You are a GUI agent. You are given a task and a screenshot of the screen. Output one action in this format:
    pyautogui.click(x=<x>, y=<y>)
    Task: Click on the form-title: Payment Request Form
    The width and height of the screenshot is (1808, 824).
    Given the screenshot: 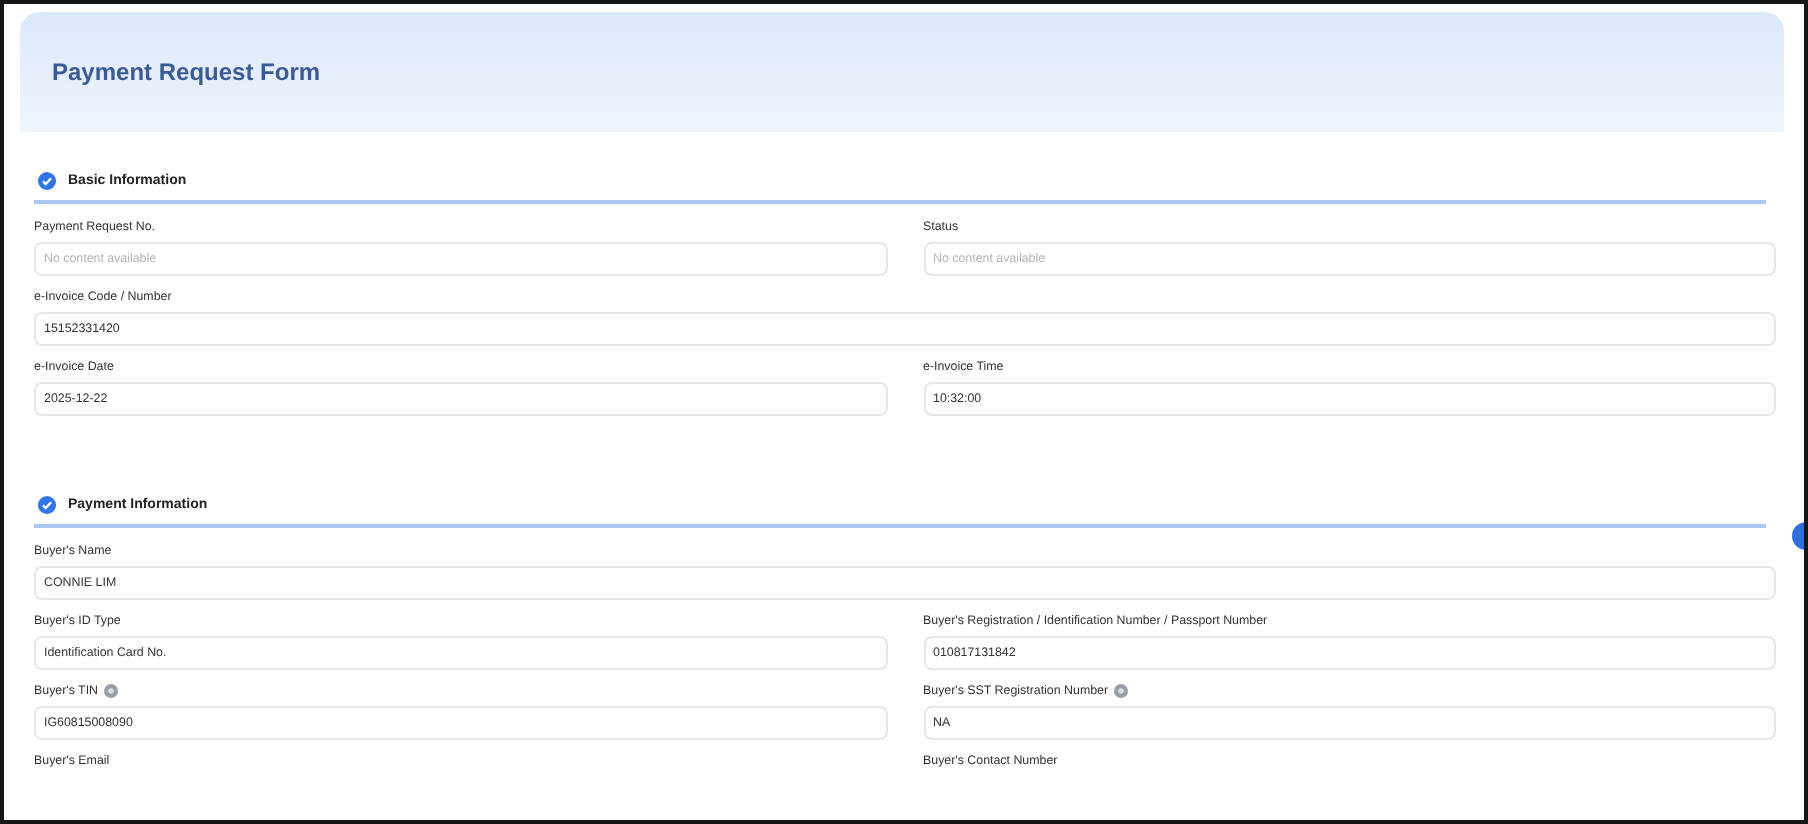 What is the action you would take?
    pyautogui.click(x=186, y=72)
    